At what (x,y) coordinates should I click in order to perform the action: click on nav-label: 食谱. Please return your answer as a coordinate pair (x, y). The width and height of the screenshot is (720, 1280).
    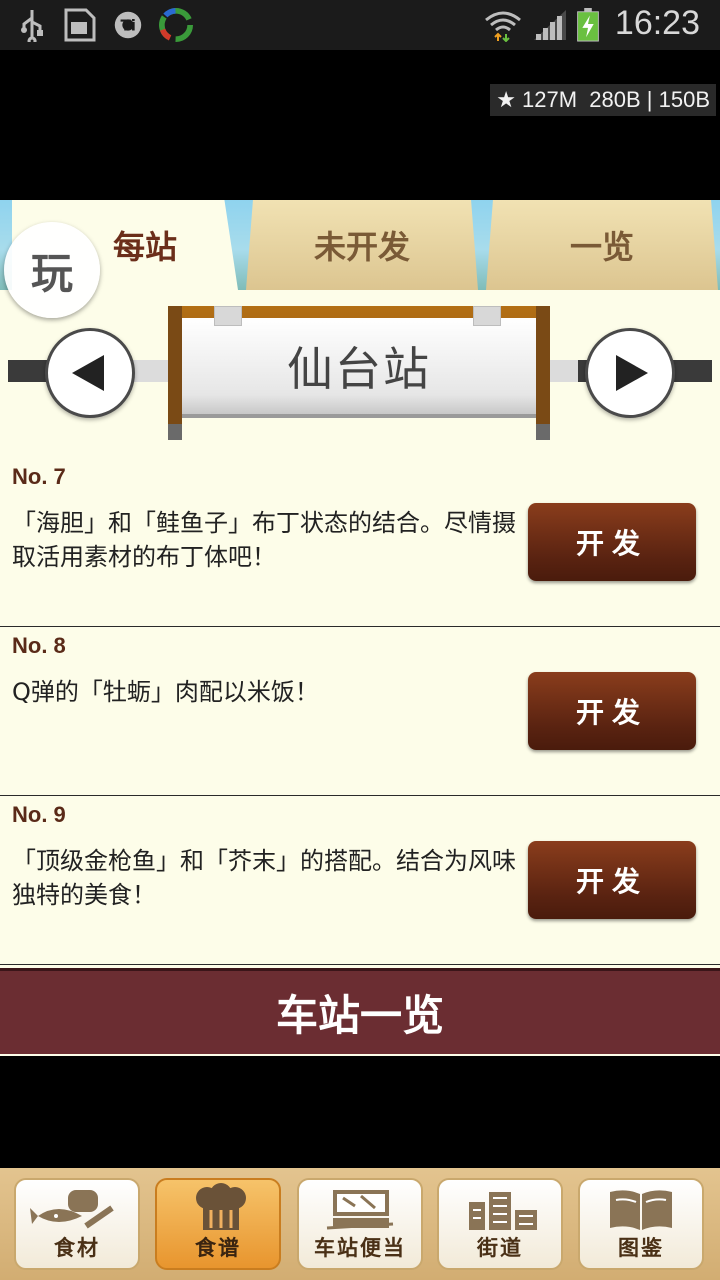
    Looking at the image, I should click on (218, 1248).